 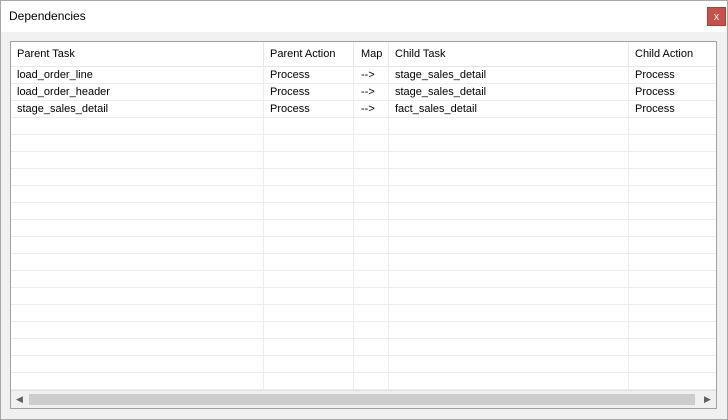 I want to click on column-header-child-action: Child Action, so click(x=672, y=54).